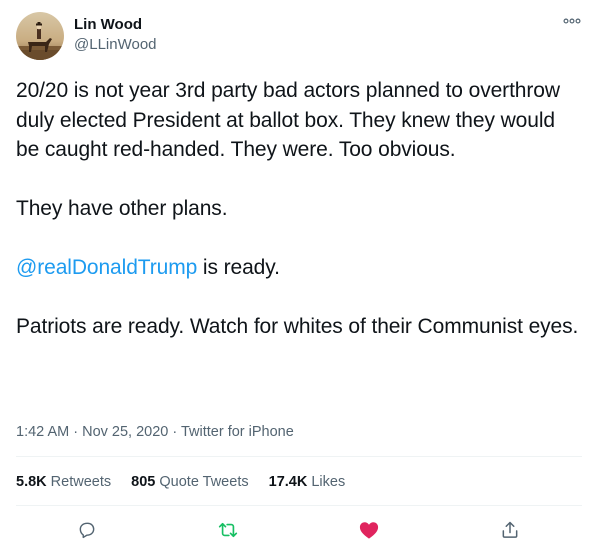 The image size is (598, 555). I want to click on retweets-stat: 5.8K Retweets, so click(63, 482).